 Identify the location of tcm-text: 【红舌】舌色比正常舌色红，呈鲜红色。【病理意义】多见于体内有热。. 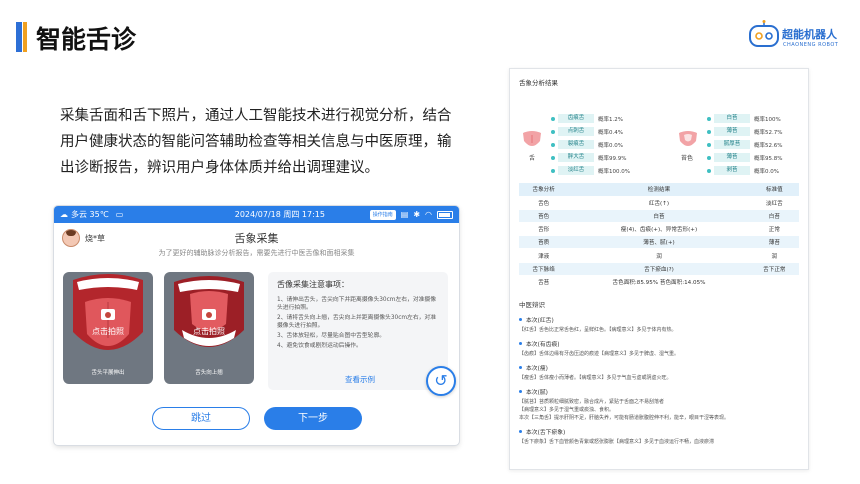
(598, 330).